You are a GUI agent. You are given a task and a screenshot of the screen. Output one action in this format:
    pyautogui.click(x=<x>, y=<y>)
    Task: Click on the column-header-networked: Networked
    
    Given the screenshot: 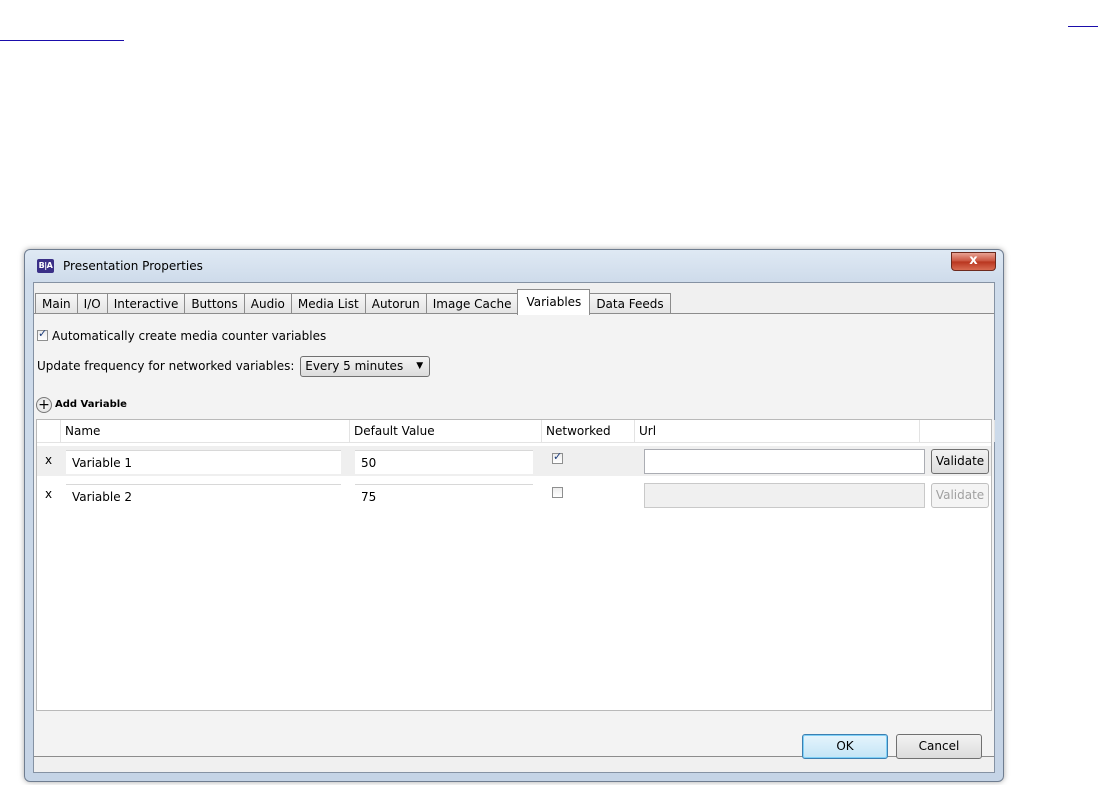 What is the action you would take?
    pyautogui.click(x=588, y=431)
    